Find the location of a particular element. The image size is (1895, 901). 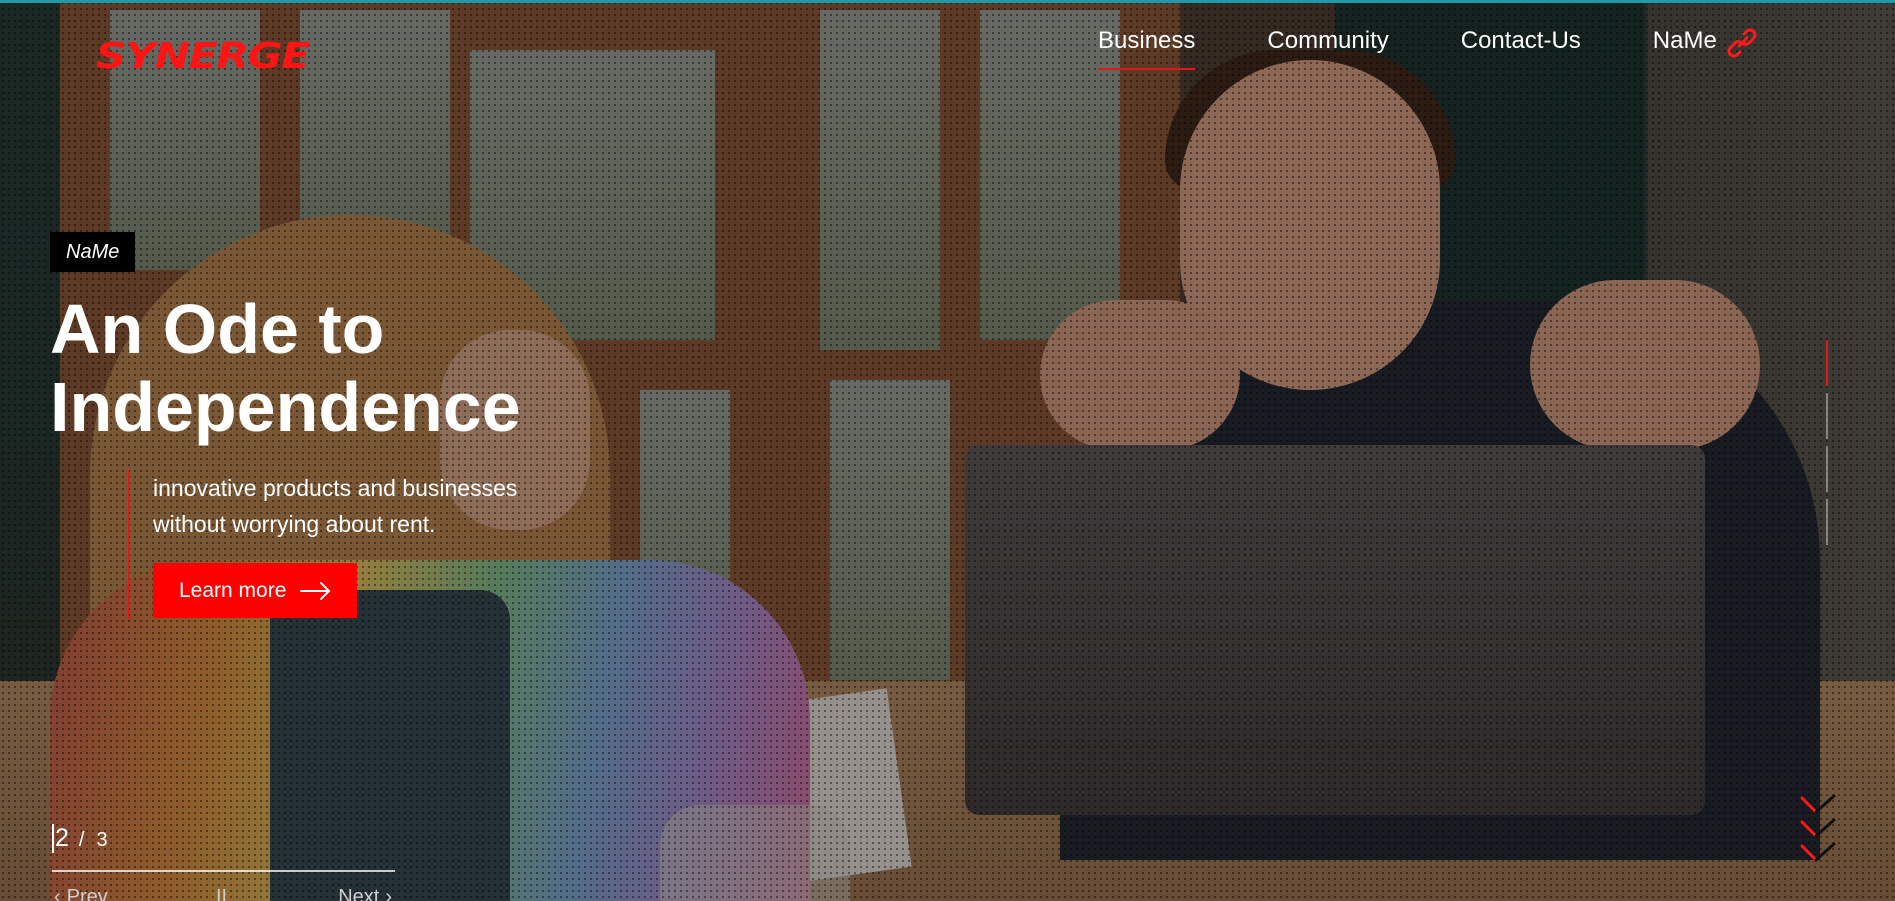

slide-indicators is located at coordinates (1828, 446).